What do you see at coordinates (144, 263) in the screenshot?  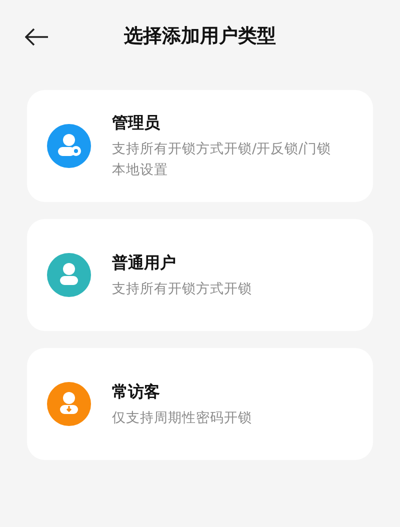 I see `type-title: 普通用户` at bounding box center [144, 263].